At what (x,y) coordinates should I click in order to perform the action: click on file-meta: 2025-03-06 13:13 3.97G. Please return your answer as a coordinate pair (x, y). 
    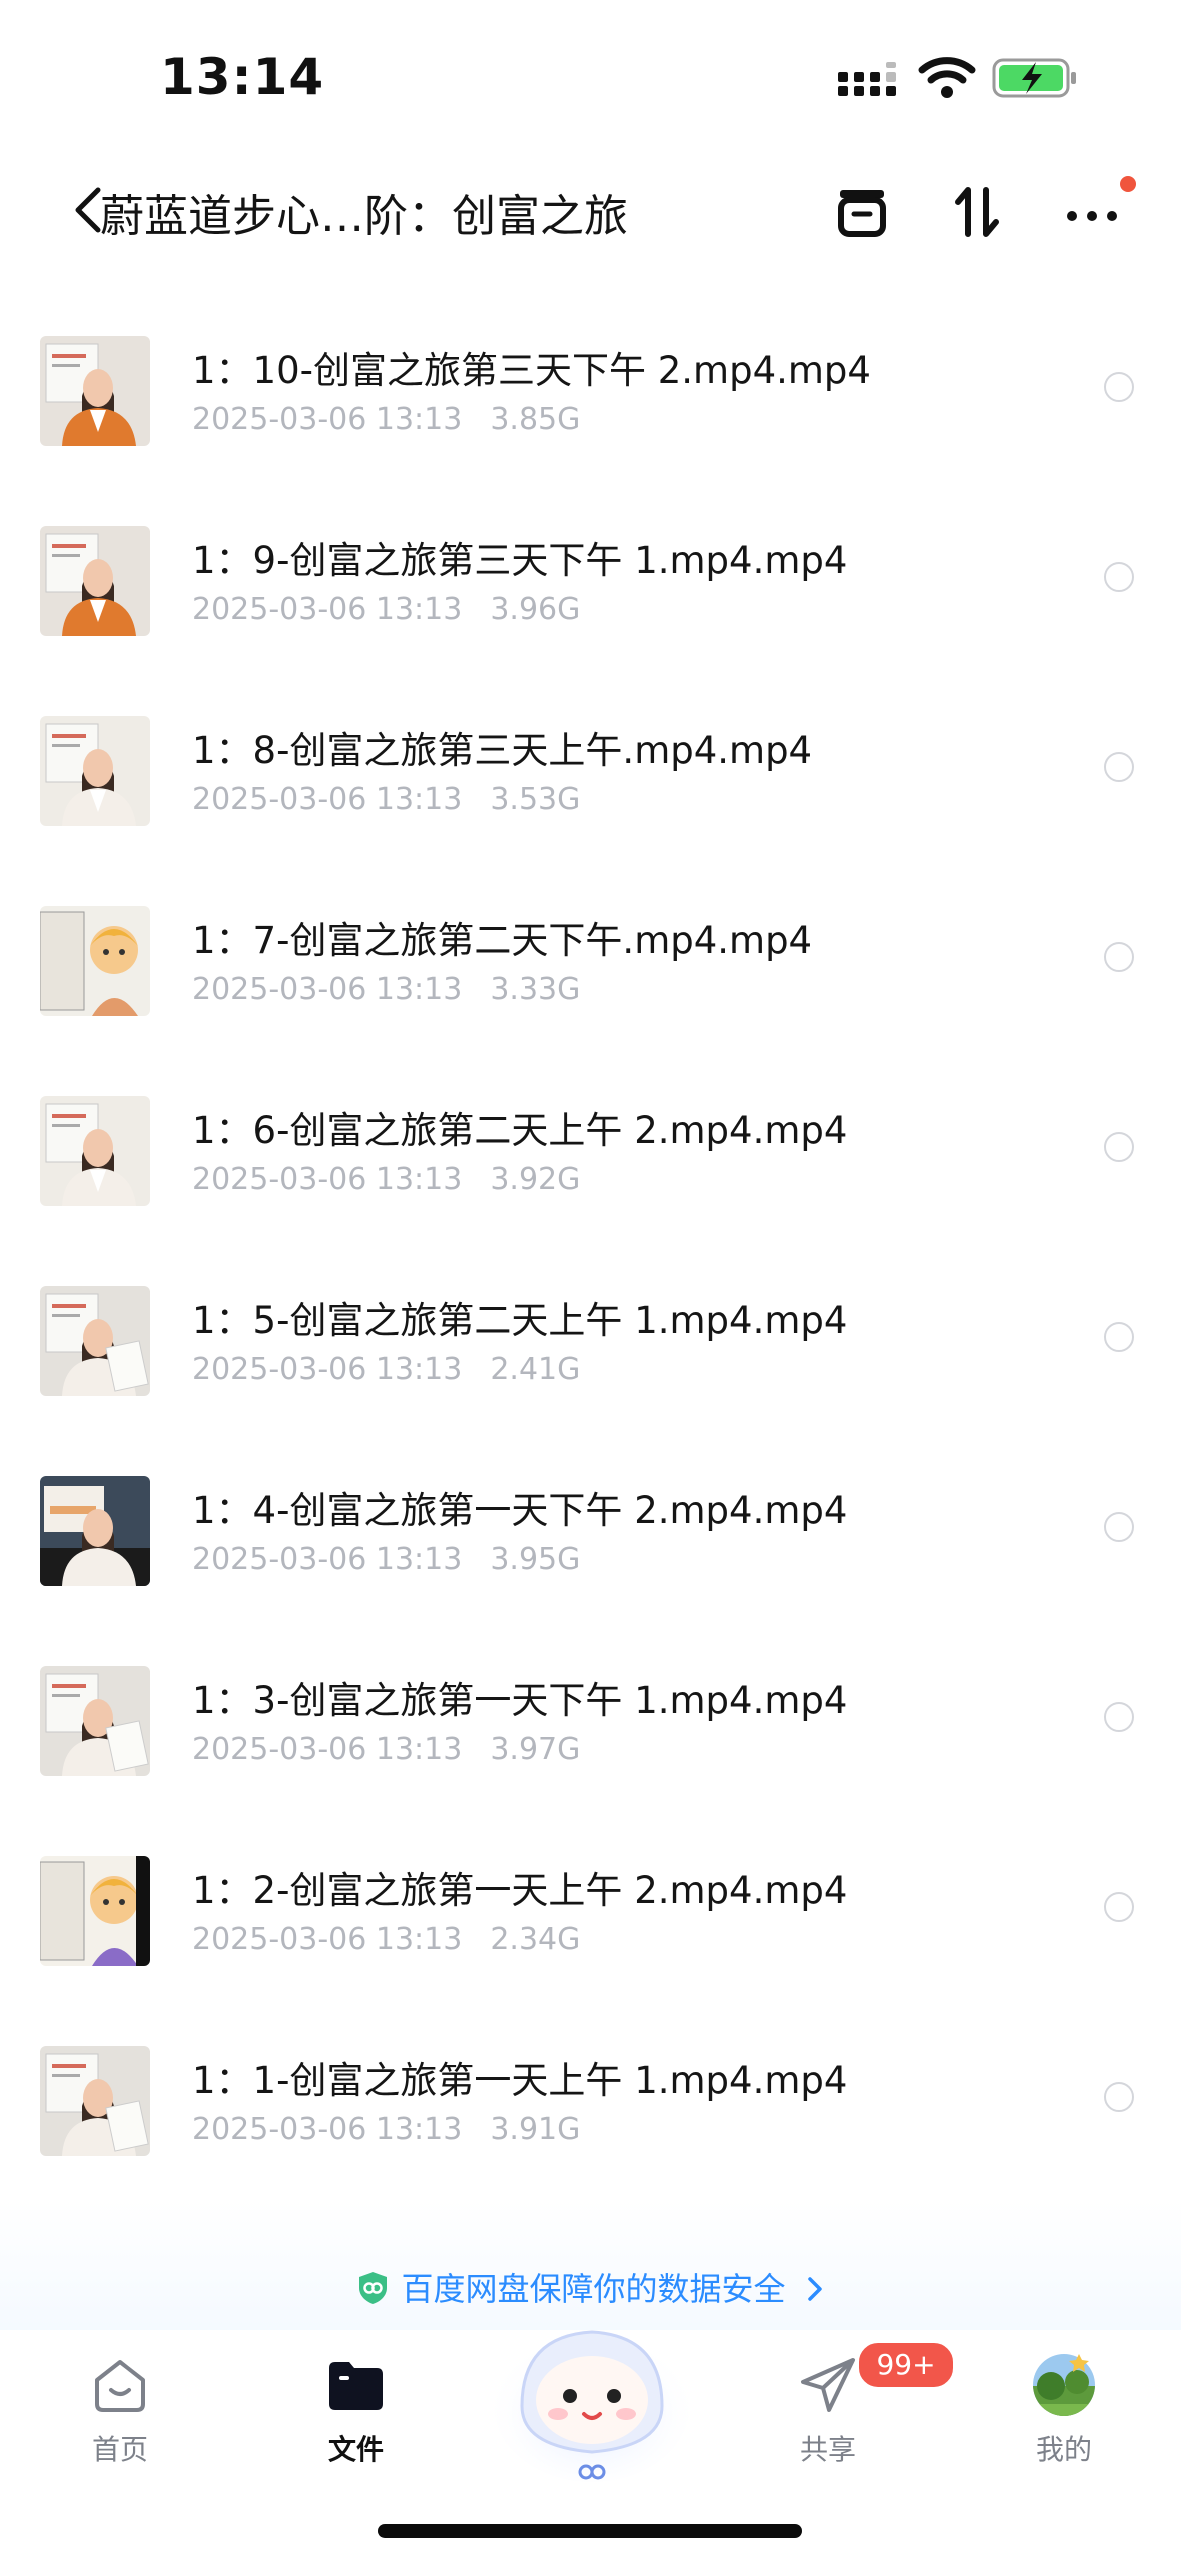
    Looking at the image, I should click on (386, 1749).